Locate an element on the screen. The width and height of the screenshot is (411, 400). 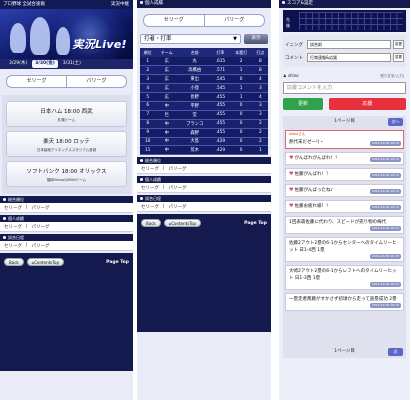
comment-row: コメント 打席速報&応援 変更 is located at coordinates (344, 57).